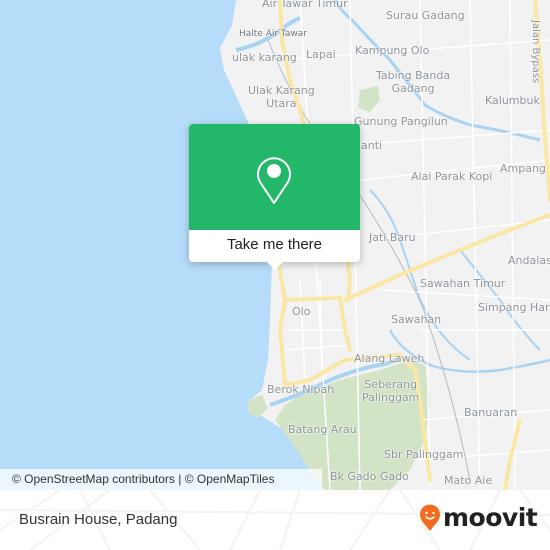 This screenshot has width=550, height=550. Describe the element at coordinates (392, 237) in the screenshot. I see `place-label: Jati Baru` at that location.